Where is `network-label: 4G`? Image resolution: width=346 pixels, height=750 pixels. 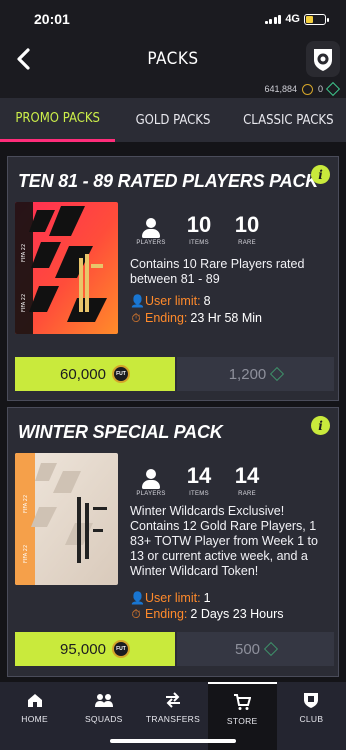 network-label: 4G is located at coordinates (292, 19).